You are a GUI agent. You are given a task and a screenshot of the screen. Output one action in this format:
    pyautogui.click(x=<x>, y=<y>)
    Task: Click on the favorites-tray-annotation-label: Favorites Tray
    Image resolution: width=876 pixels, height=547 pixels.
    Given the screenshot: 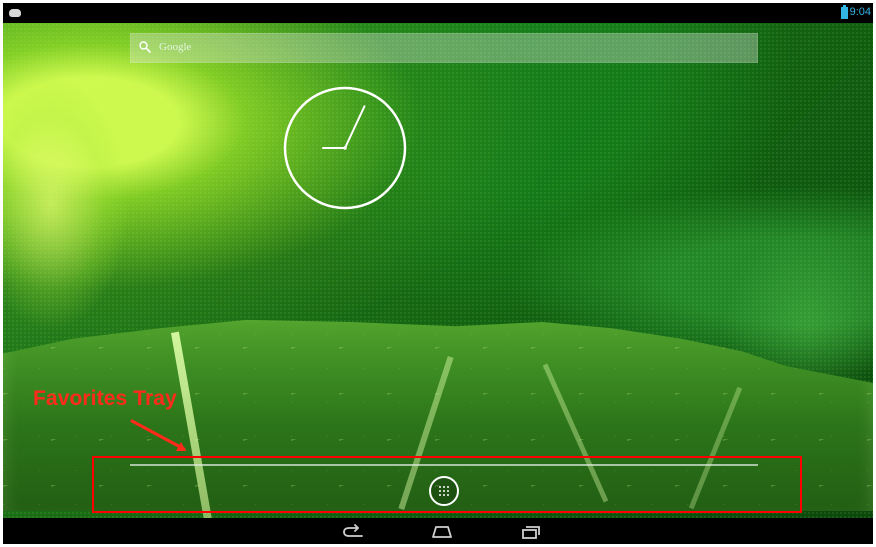 What is the action you would take?
    pyautogui.click(x=105, y=398)
    